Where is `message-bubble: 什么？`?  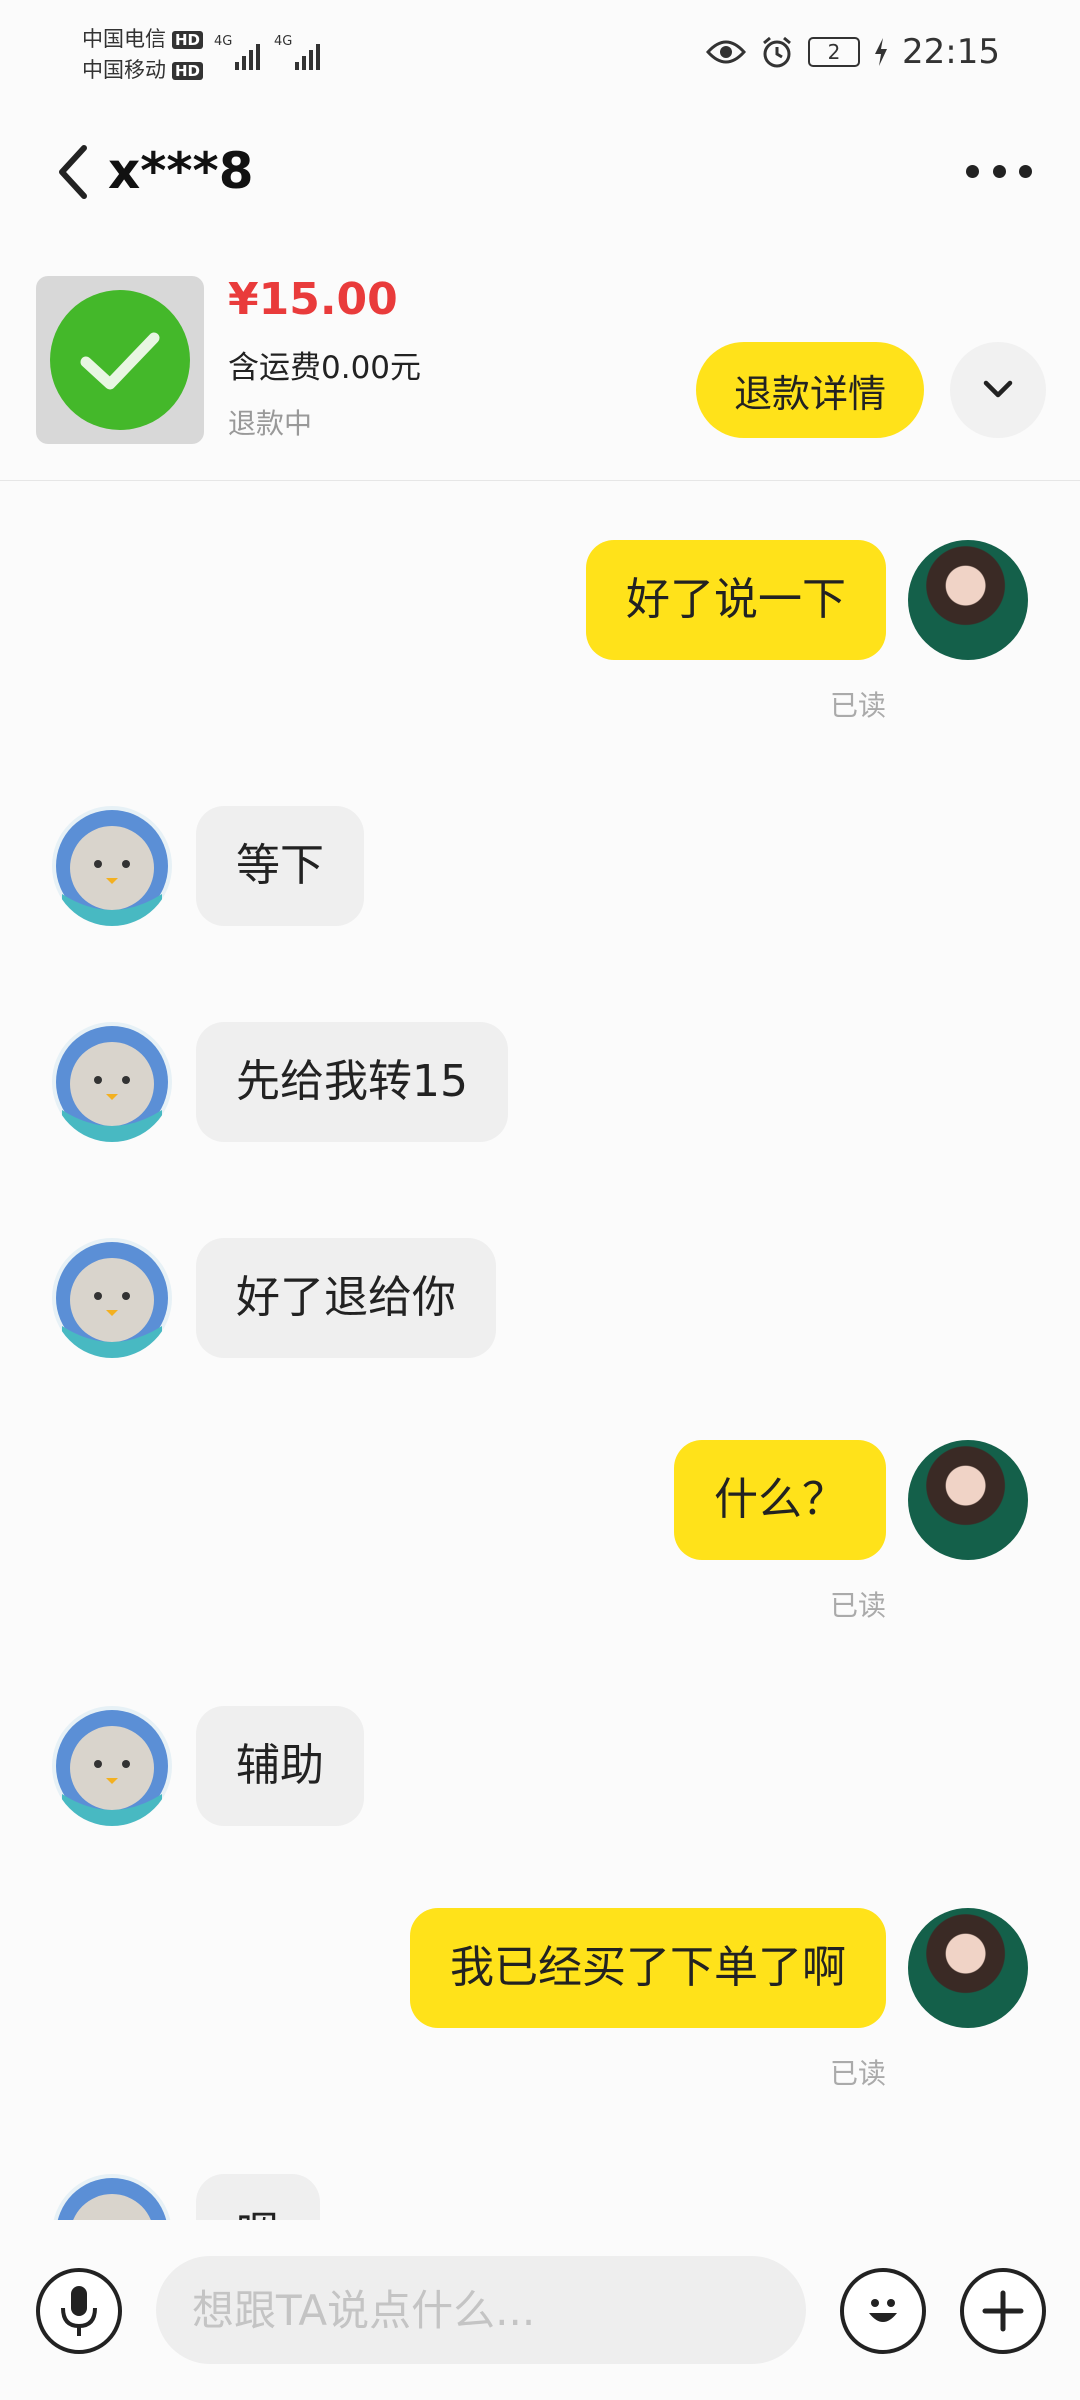 message-bubble: 什么？ is located at coordinates (780, 1500).